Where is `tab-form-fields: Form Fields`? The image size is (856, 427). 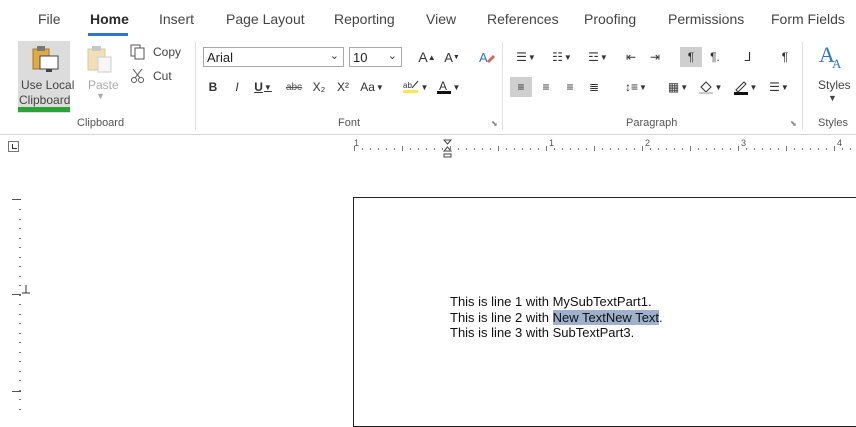
tab-form-fields: Form Fields is located at coordinates (808, 19).